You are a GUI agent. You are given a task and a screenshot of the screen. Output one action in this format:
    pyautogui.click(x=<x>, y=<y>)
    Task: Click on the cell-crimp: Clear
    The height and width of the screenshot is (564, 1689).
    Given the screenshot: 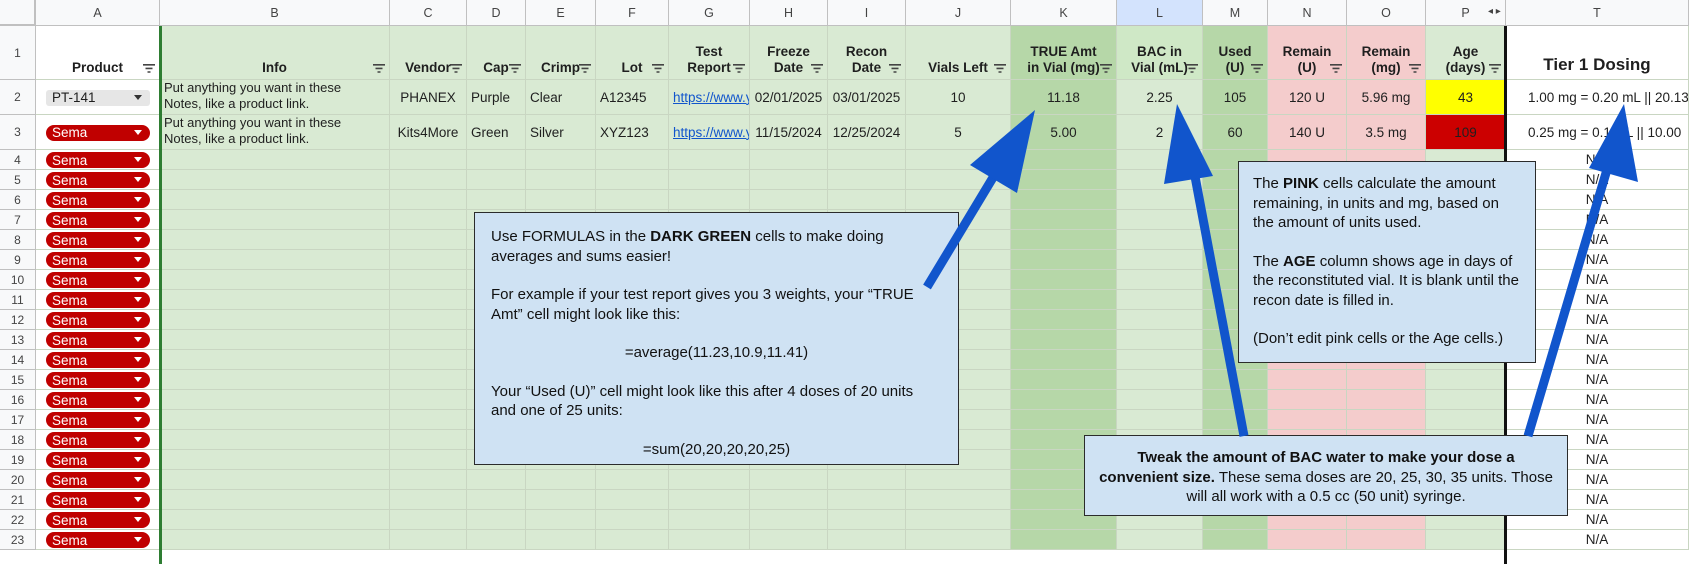 What is the action you would take?
    pyautogui.click(x=561, y=97)
    